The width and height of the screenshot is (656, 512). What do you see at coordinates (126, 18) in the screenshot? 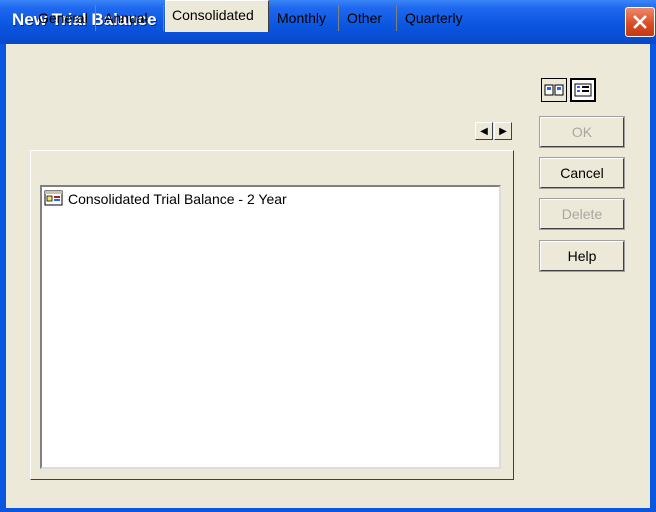
I see `tab-label: Annual` at bounding box center [126, 18].